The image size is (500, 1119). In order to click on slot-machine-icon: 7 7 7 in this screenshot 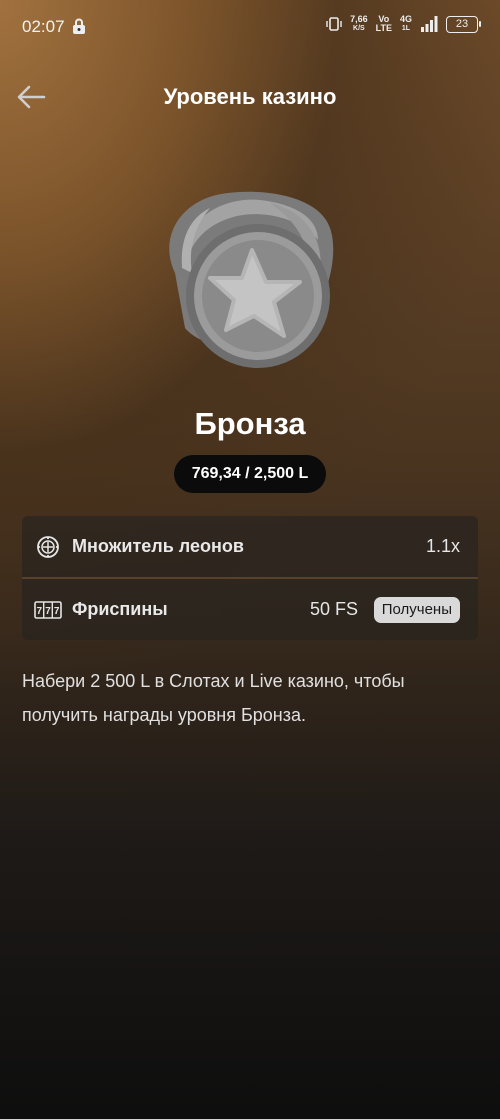, I will do `click(48, 609)`.